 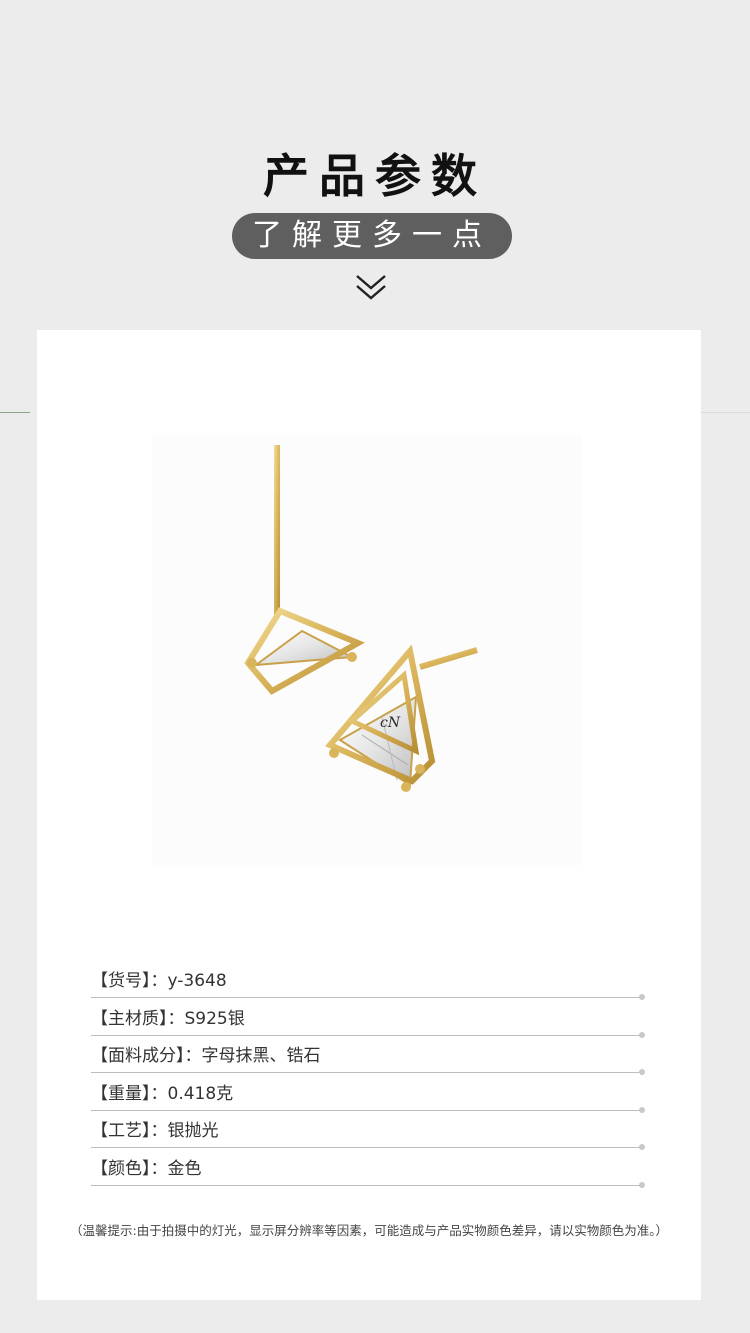 I want to click on param-value: y-3648, so click(x=197, y=981).